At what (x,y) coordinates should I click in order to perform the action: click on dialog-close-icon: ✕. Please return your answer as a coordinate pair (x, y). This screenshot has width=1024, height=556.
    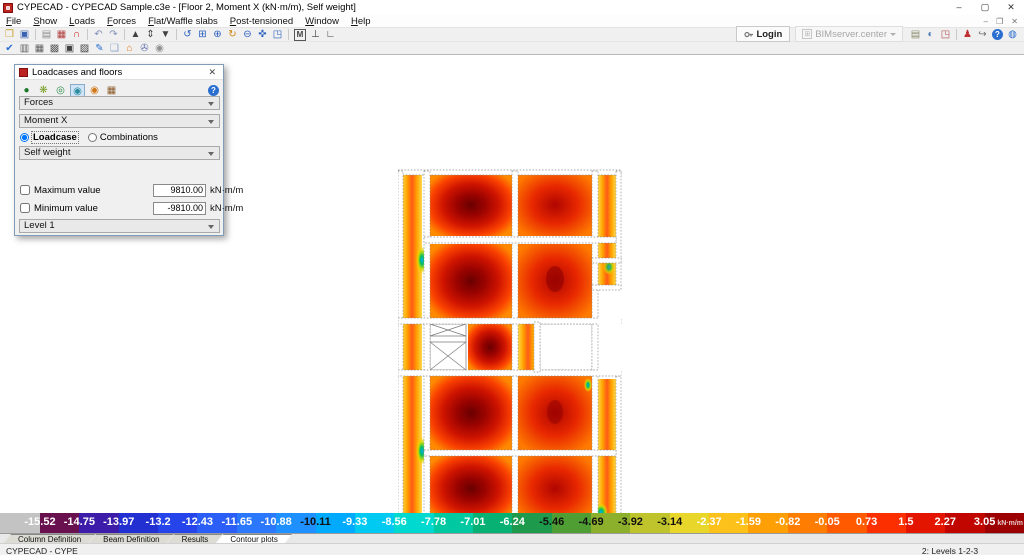
    Looking at the image, I should click on (212, 72).